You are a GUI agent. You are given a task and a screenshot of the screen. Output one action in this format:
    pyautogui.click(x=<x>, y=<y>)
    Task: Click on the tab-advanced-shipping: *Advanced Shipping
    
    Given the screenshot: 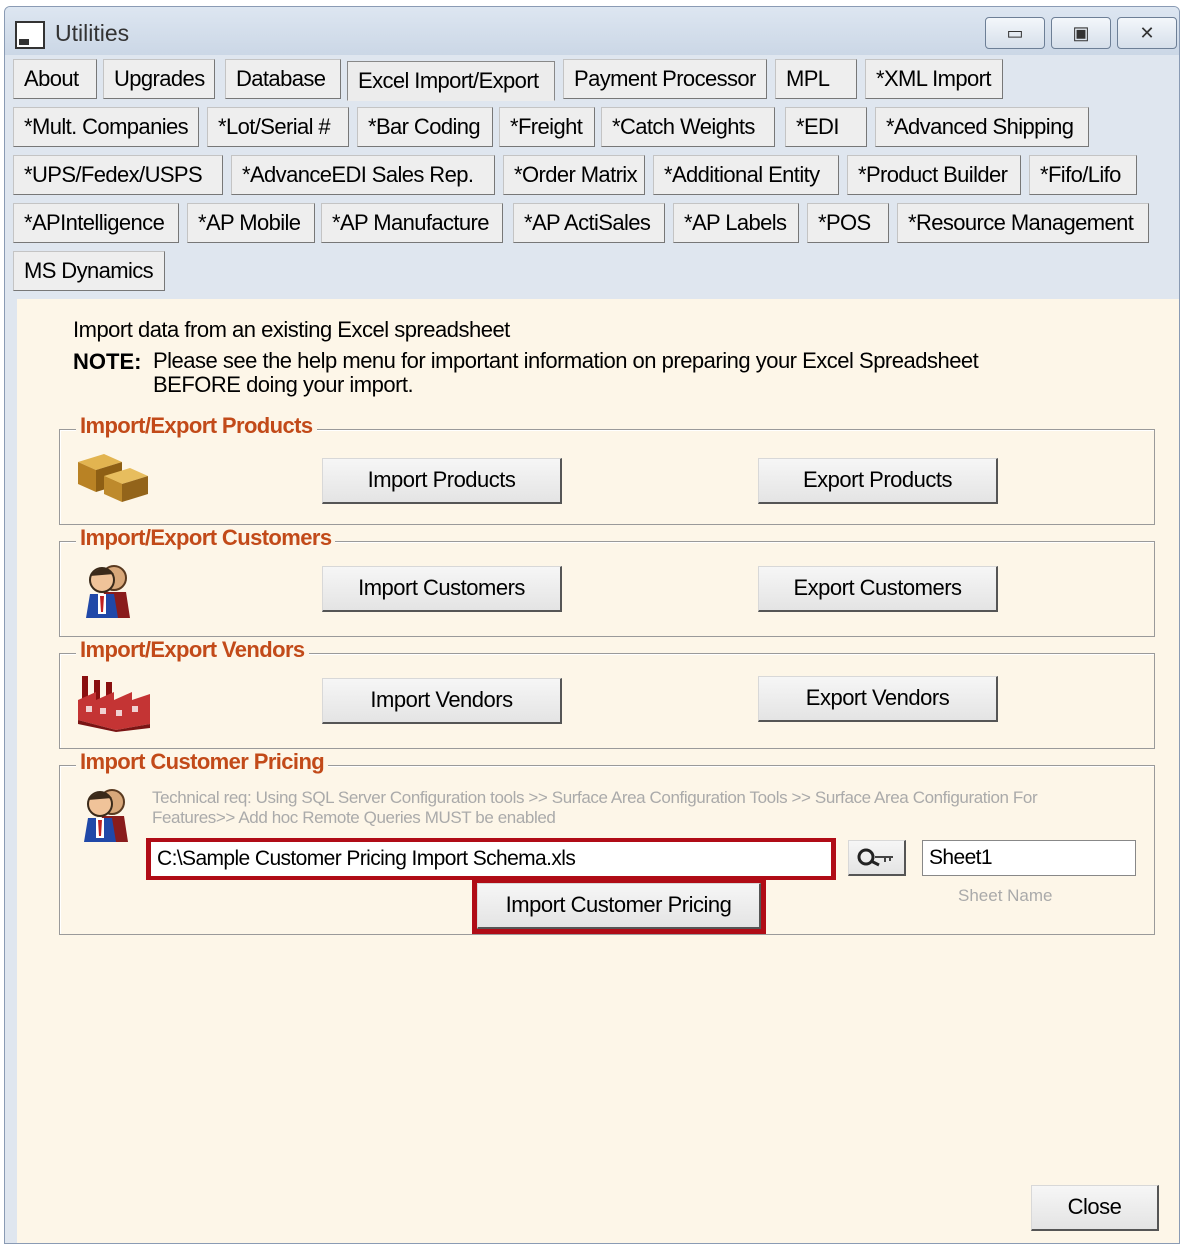 What is the action you would take?
    pyautogui.click(x=982, y=127)
    